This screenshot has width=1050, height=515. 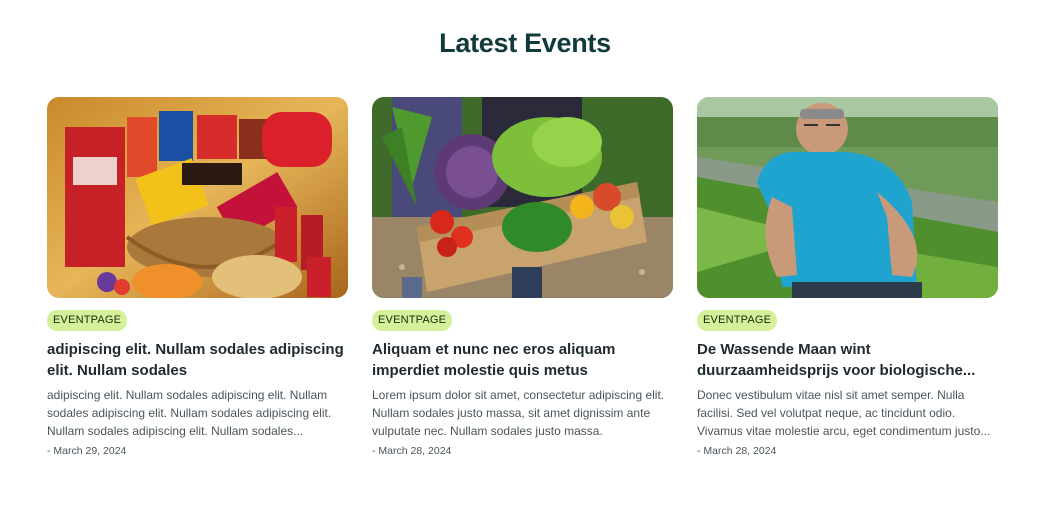 I want to click on event-date: - March 29, 2024, so click(x=87, y=451).